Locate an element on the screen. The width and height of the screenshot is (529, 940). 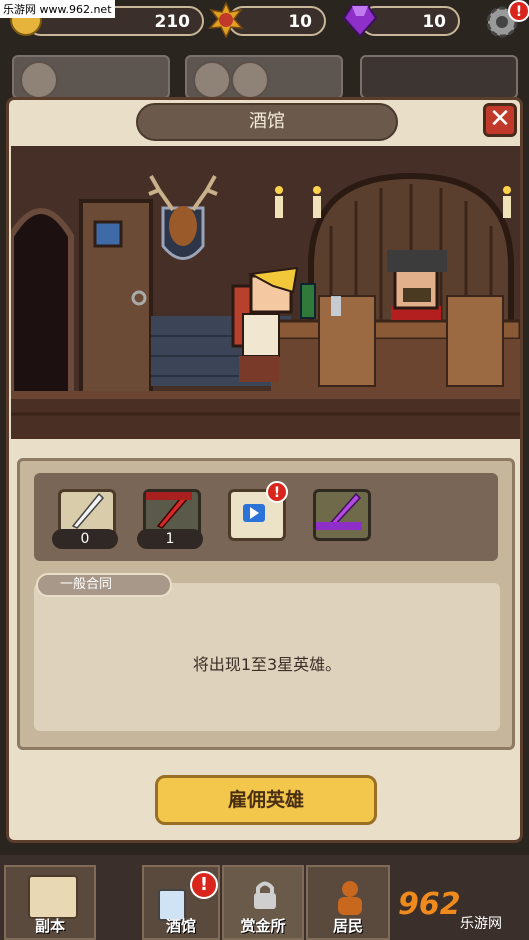
nav-bounty: 赏金所 is located at coordinates (263, 902).